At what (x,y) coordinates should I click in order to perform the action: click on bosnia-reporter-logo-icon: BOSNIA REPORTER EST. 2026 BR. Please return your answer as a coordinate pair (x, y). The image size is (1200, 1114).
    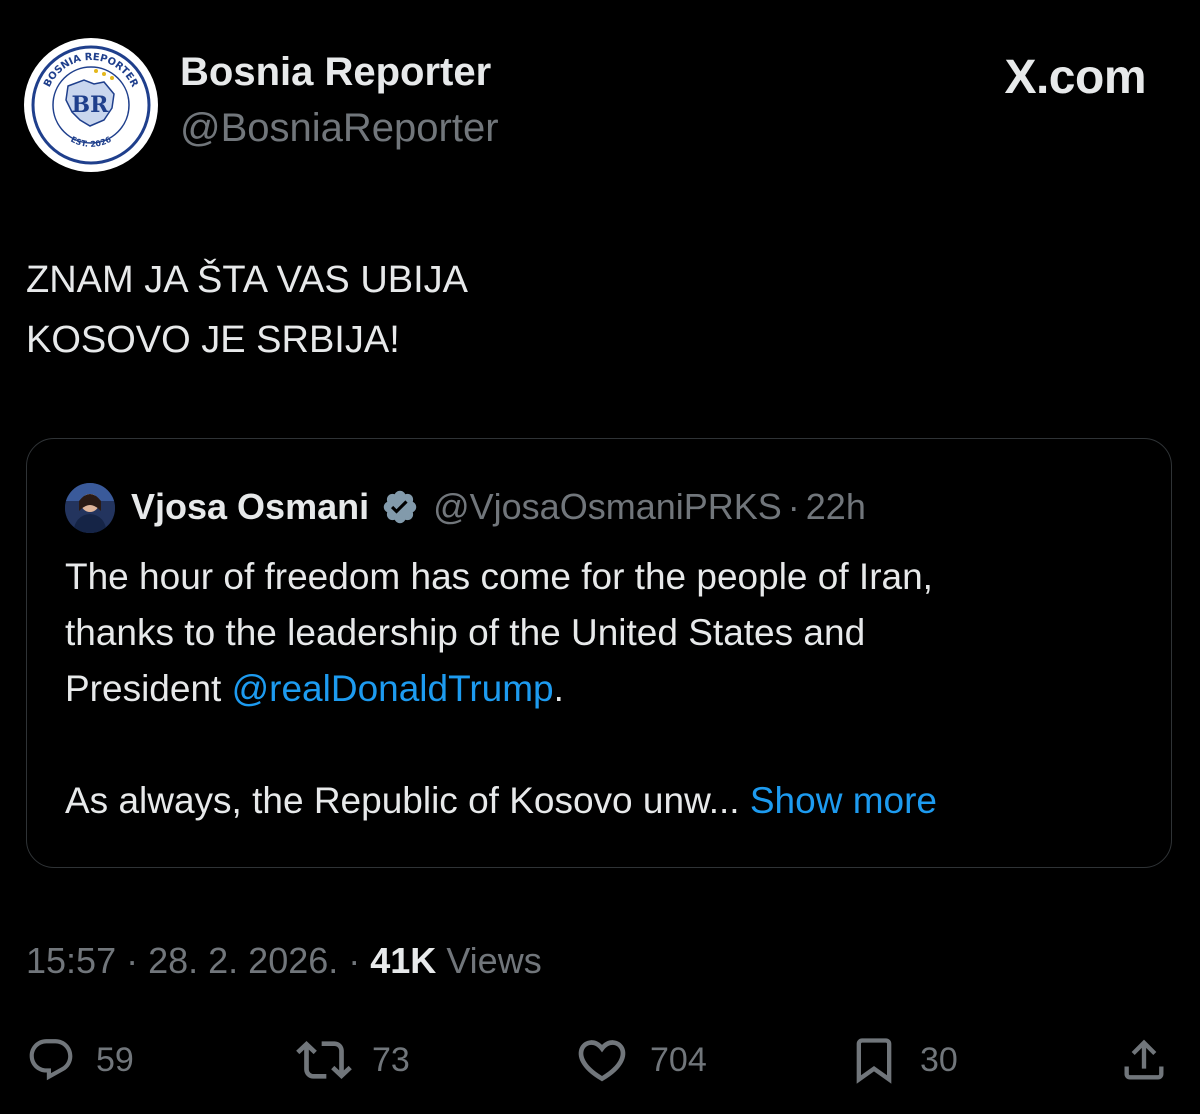
    Looking at the image, I should click on (91, 105).